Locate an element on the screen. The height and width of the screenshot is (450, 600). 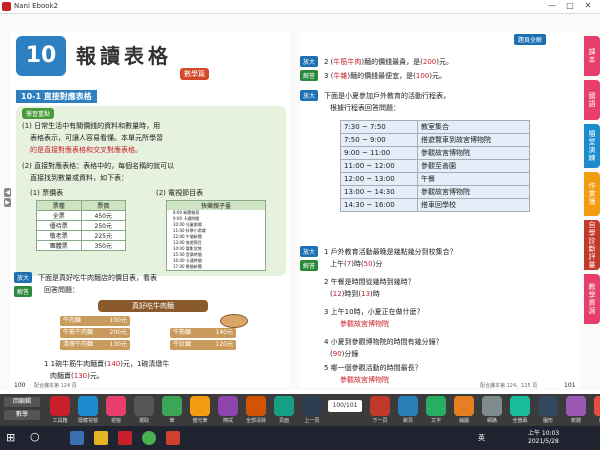
clock-date: 2021/5/28 is located at coordinates (543, 441).